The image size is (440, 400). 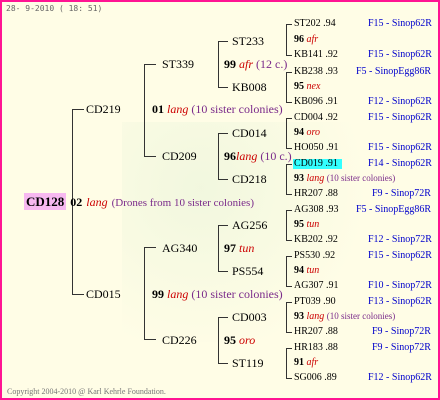 What do you see at coordinates (400, 301) in the screenshot?
I see `g4-source: F13 - Sinop62R` at bounding box center [400, 301].